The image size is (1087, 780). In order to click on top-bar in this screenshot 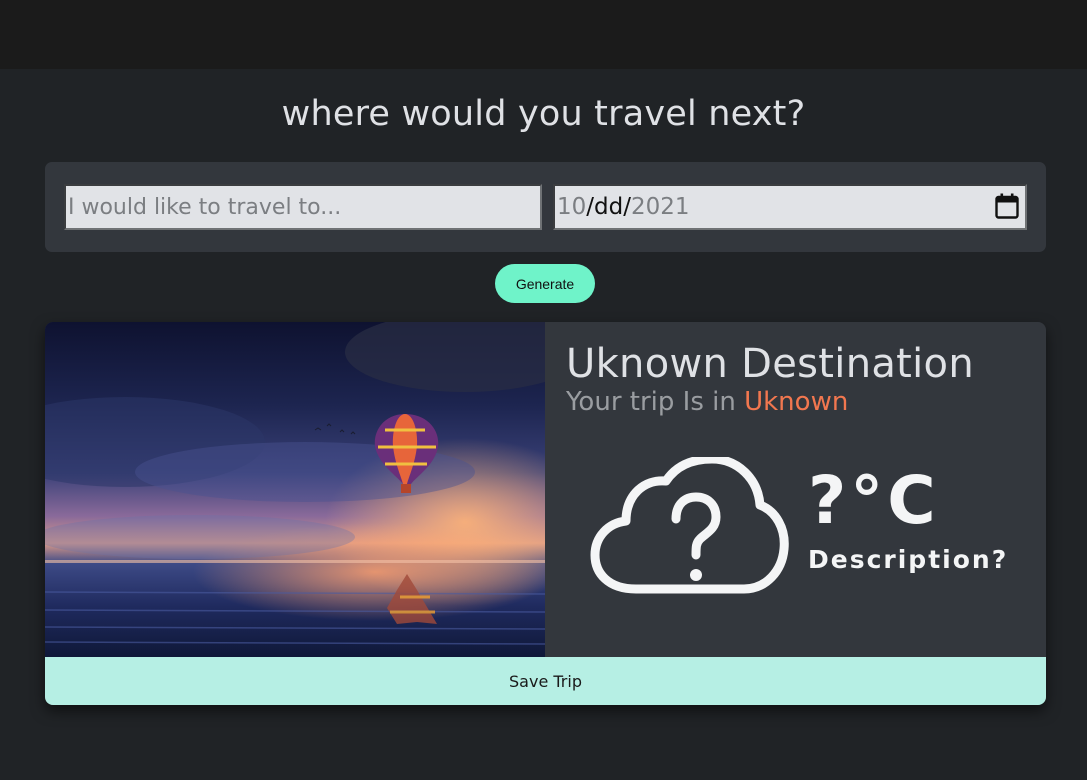, I will do `click(543, 34)`.